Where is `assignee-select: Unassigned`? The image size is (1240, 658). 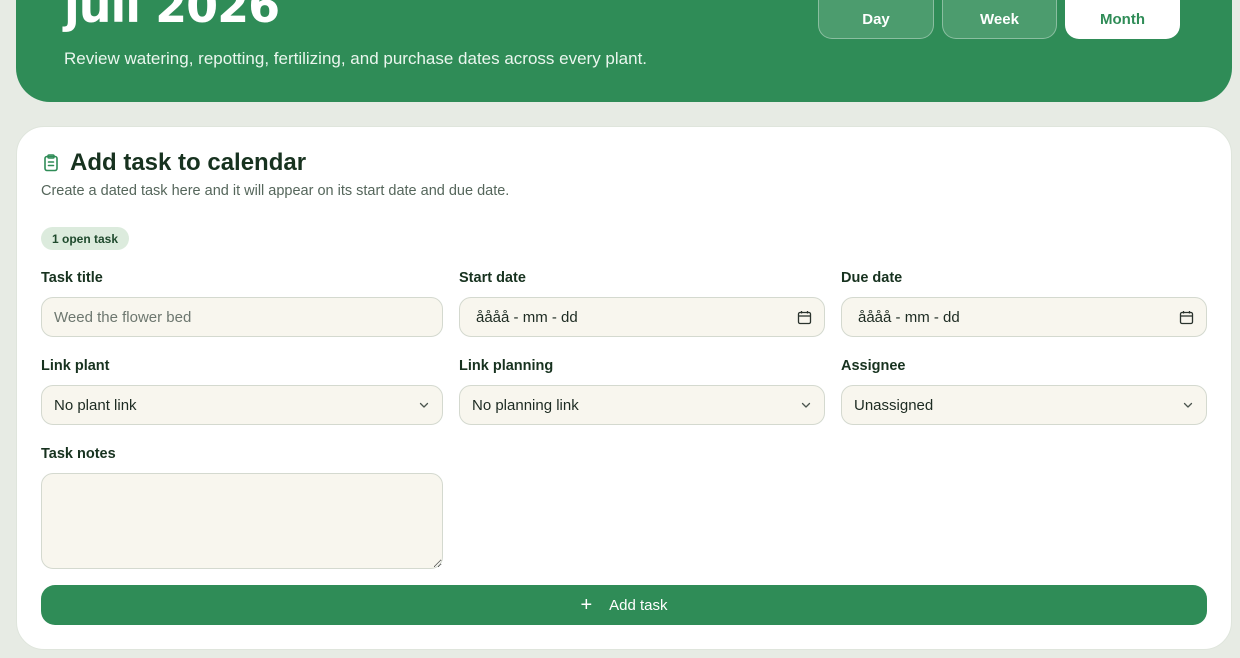 assignee-select: Unassigned is located at coordinates (1024, 405).